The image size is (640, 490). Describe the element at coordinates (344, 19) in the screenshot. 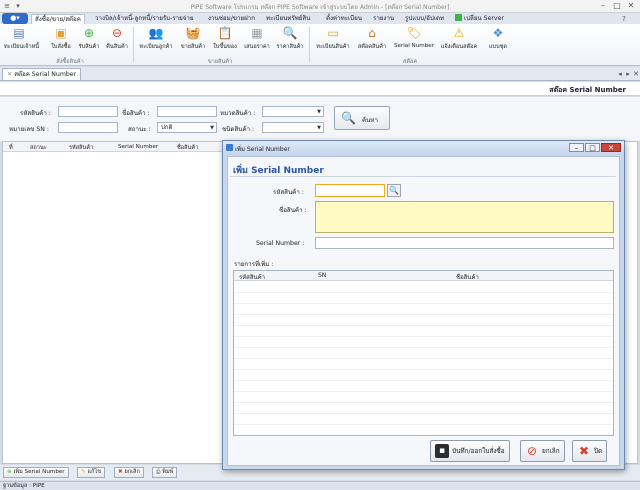

I see `tab-settings: ตั้งค่าทะเบียน` at that location.